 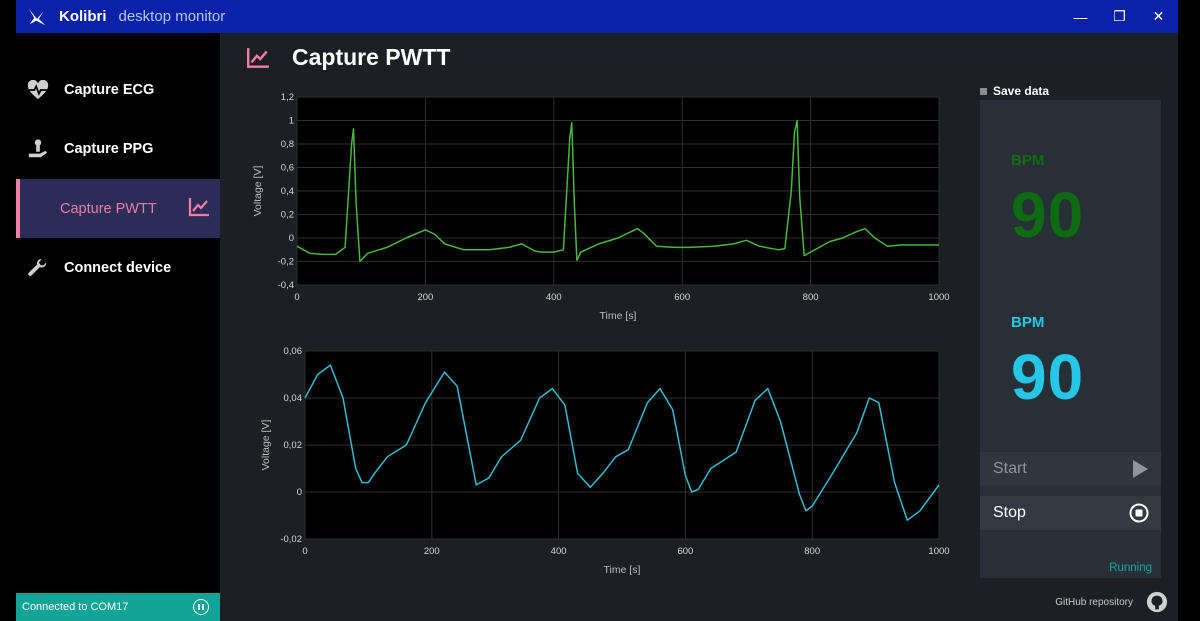 I want to click on ppg-x-tick-label: 400, so click(x=559, y=551).